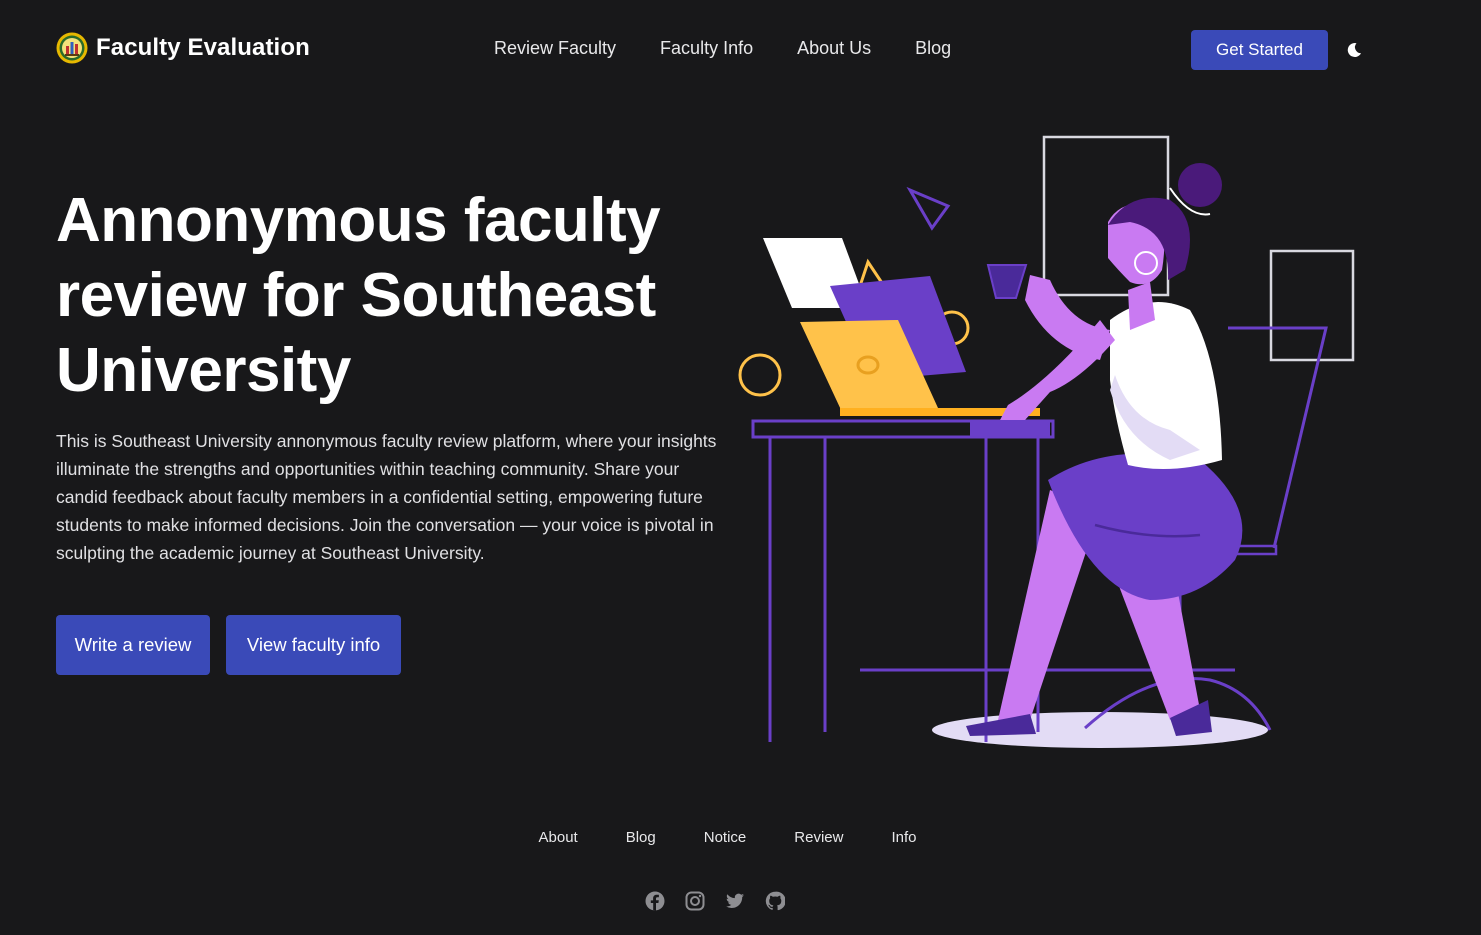 The image size is (1481, 935). What do you see at coordinates (706, 48) in the screenshot?
I see `nav-link-faculty-info: Faculty Info` at bounding box center [706, 48].